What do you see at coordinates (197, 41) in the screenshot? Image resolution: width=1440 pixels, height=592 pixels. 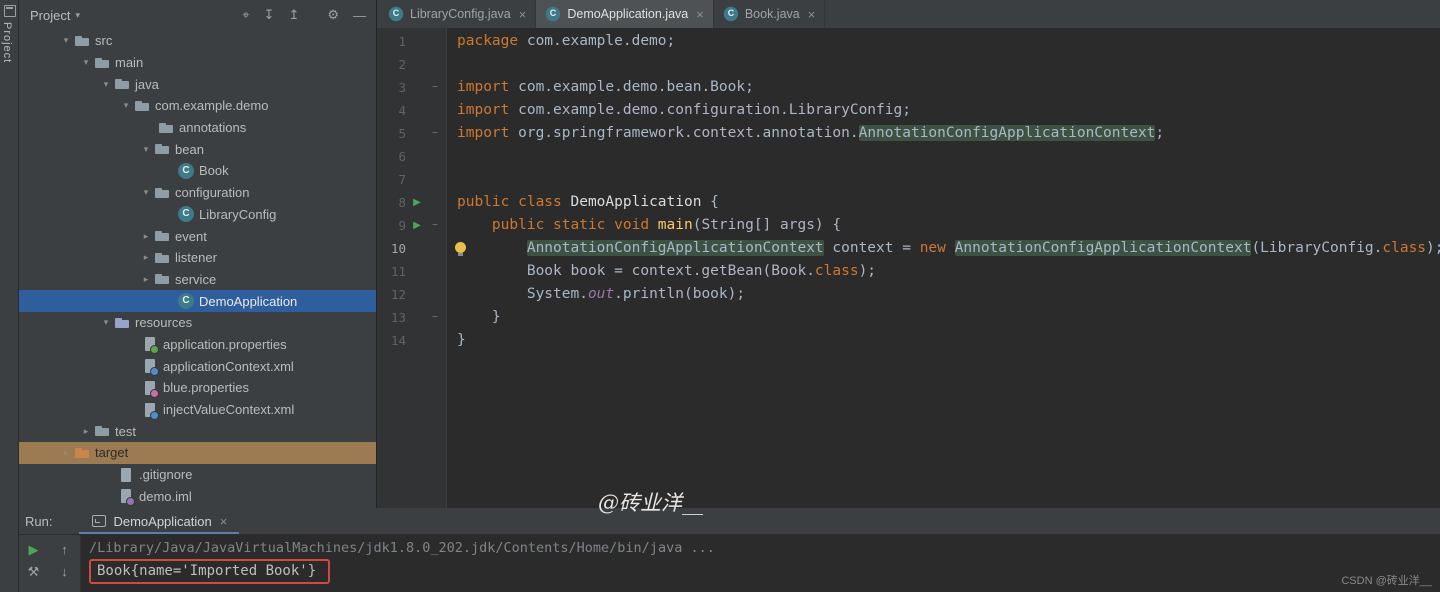 I see `tree-item-src: ▾ src` at bounding box center [197, 41].